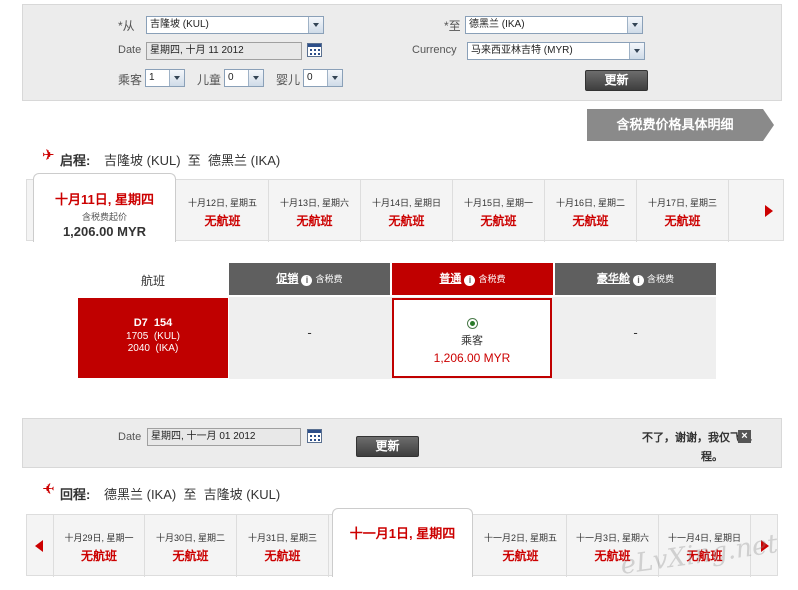 The height and width of the screenshot is (590, 798). Describe the element at coordinates (498, 203) in the screenshot. I see `date-tab-date: 十月15日, 星期一` at that location.